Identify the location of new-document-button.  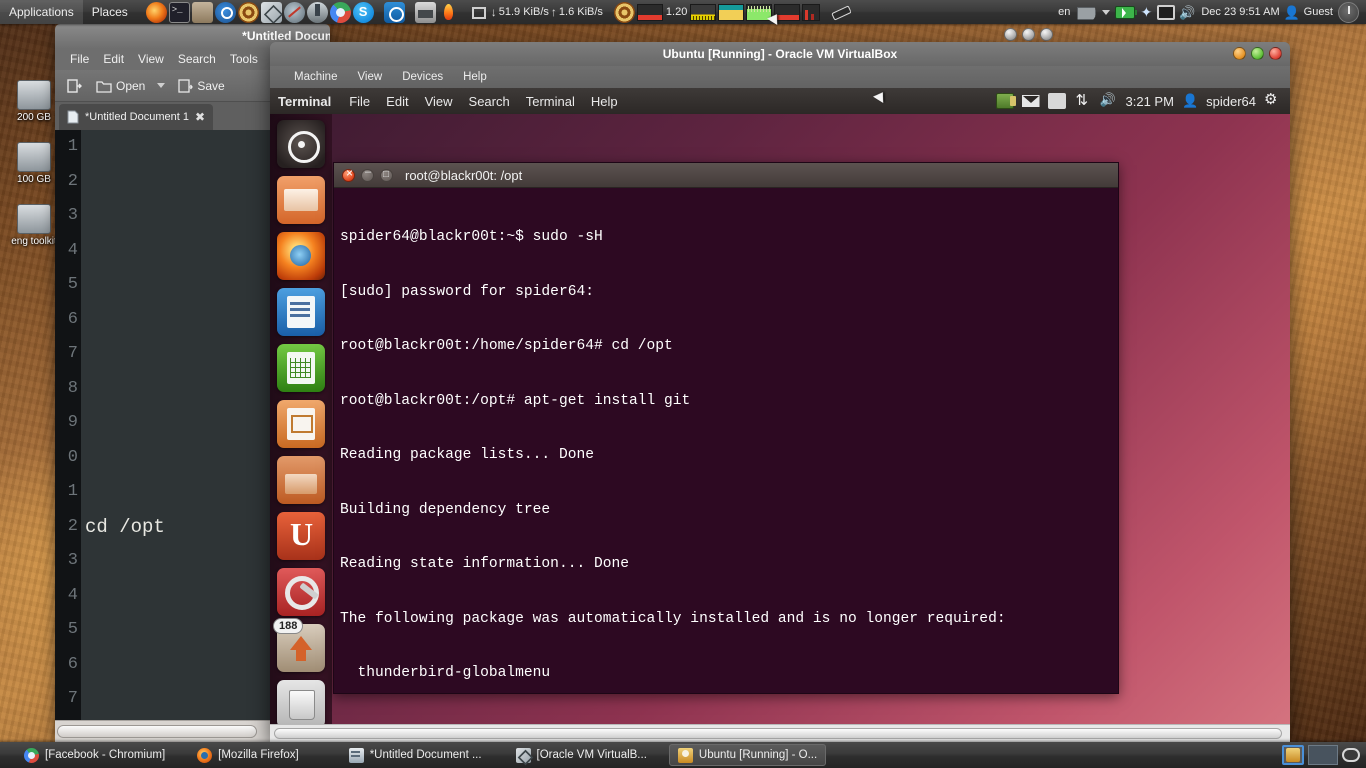
(74, 86).